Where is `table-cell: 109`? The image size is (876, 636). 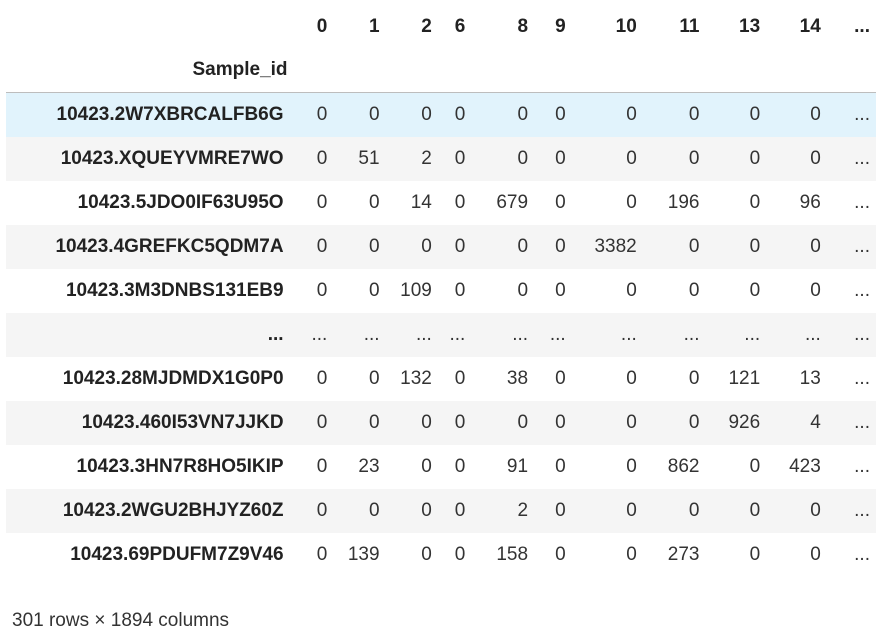
table-cell: 109 is located at coordinates (416, 290).